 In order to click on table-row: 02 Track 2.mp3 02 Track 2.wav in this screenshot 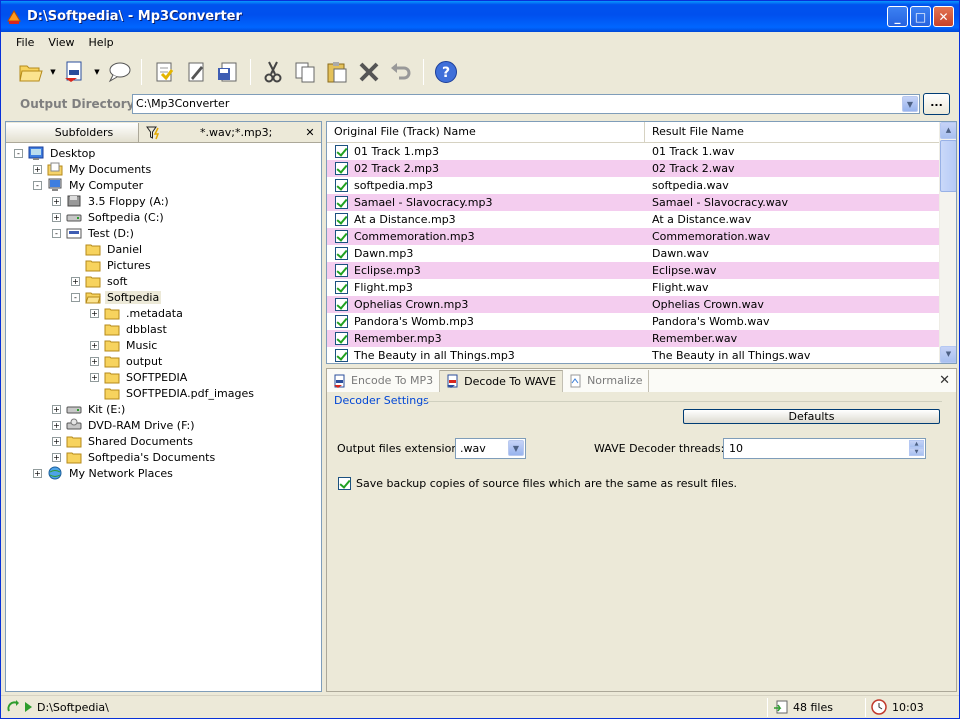, I will do `click(633, 168)`.